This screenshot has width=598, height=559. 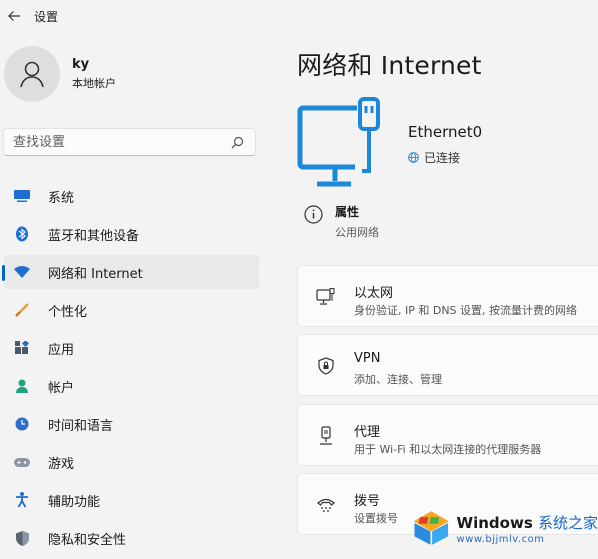 I want to click on back-button, so click(x=14, y=16).